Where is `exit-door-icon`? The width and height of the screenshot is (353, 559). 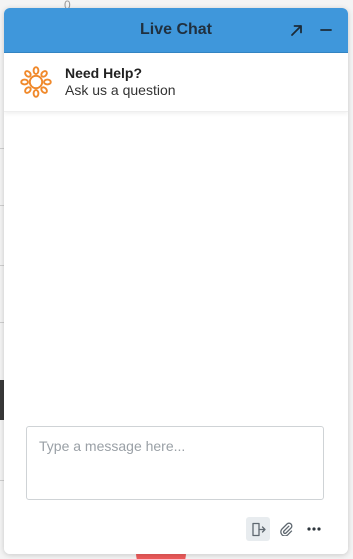 exit-door-icon is located at coordinates (258, 529).